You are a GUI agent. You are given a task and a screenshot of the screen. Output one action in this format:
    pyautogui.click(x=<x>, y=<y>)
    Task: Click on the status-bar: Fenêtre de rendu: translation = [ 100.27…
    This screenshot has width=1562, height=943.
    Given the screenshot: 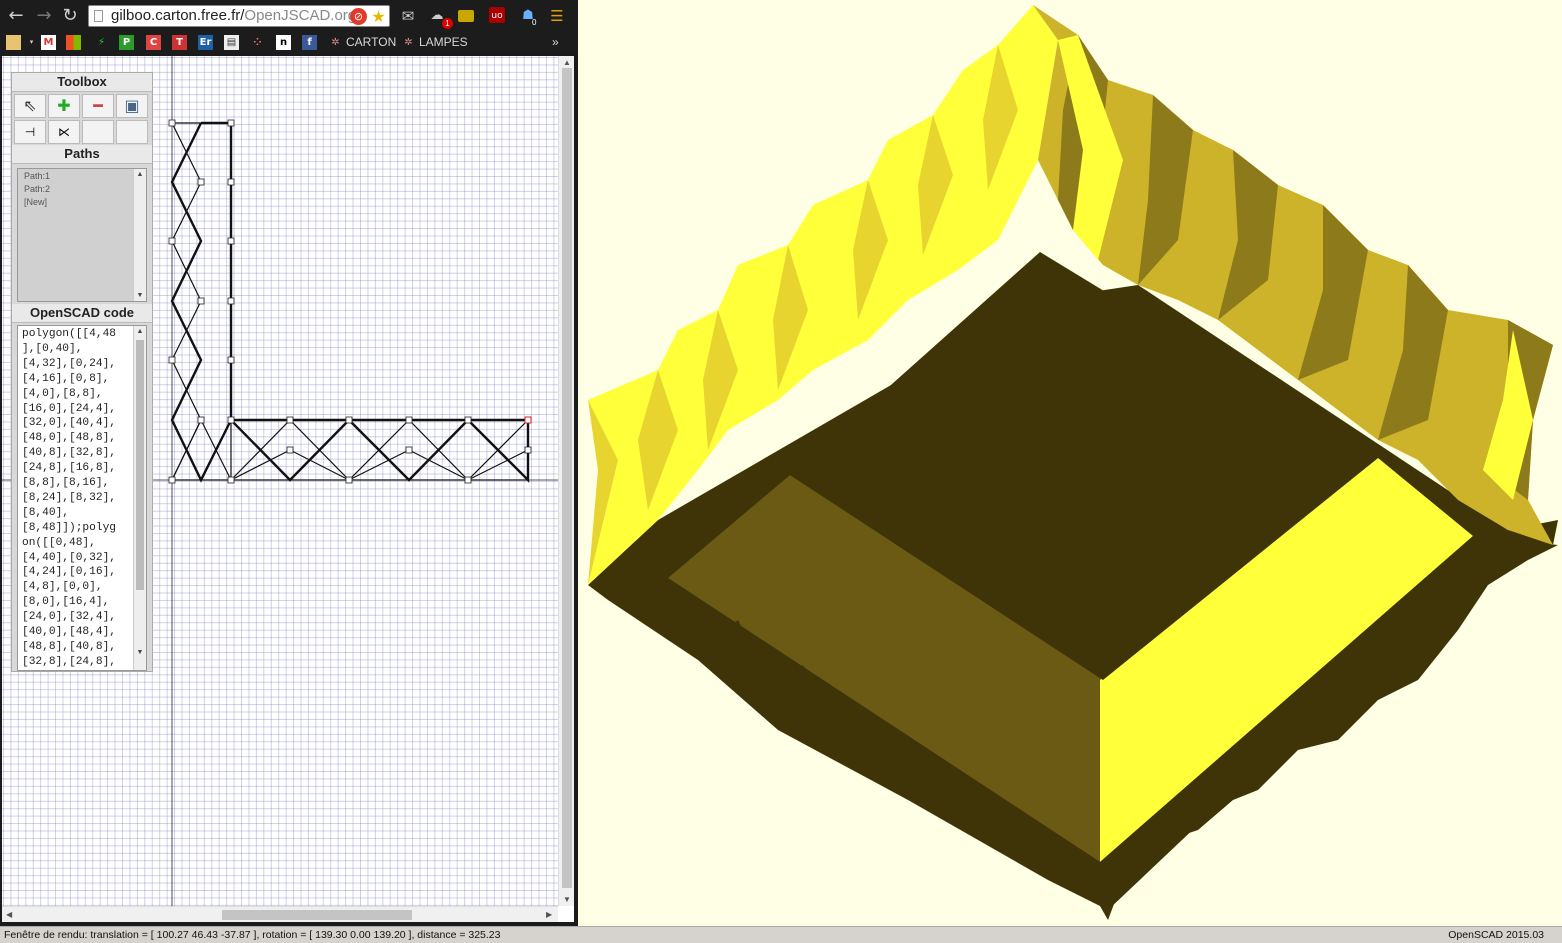 What is the action you would take?
    pyautogui.click(x=781, y=934)
    